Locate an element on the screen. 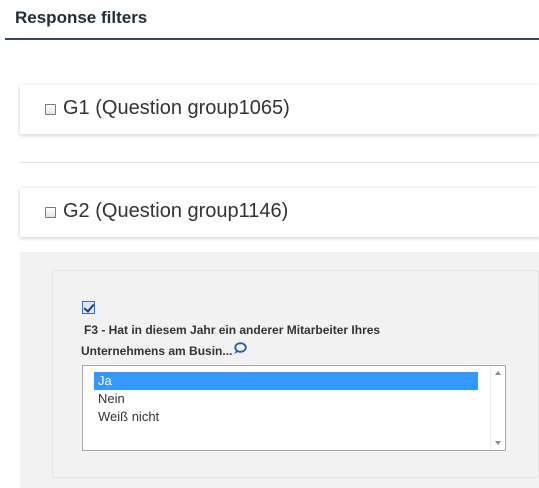 The width and height of the screenshot is (539, 488). group-panel-g2: G2 (Question group1146) is located at coordinates (279, 212).